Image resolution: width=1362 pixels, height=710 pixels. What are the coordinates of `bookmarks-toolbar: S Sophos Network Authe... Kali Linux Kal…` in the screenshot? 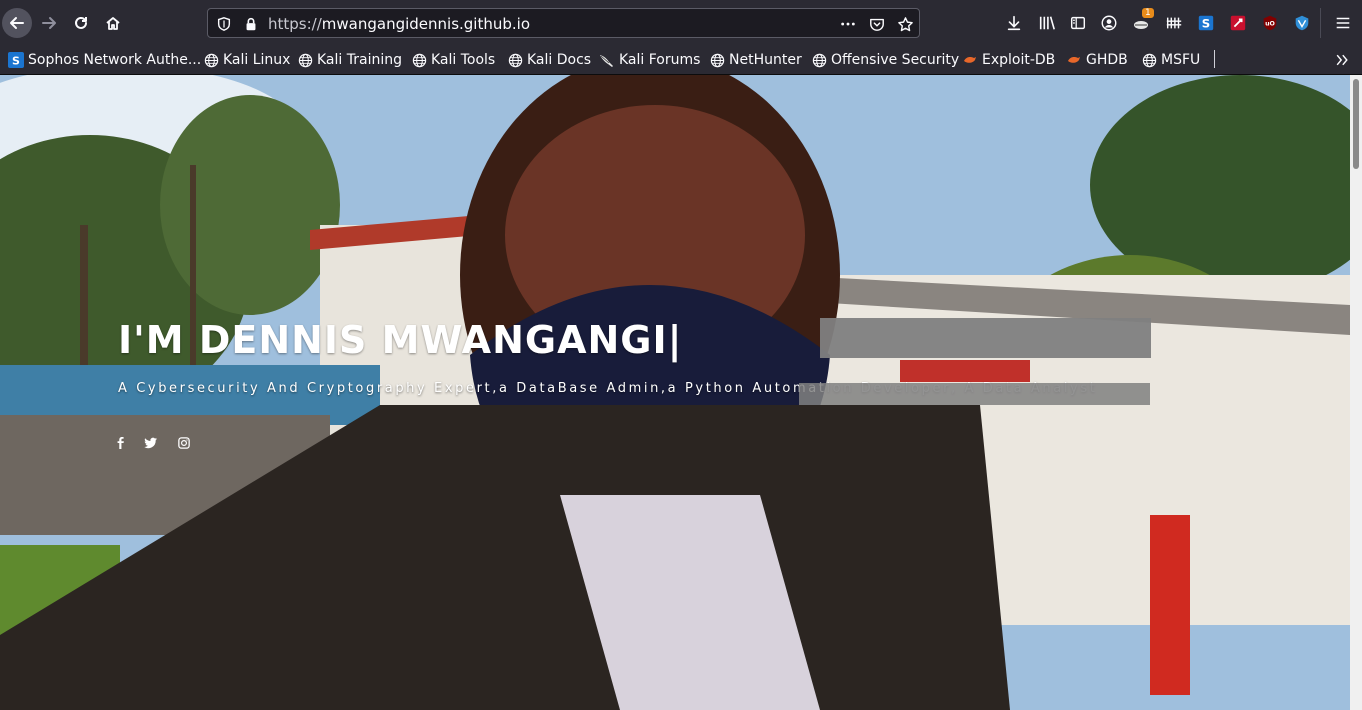 It's located at (681, 60).